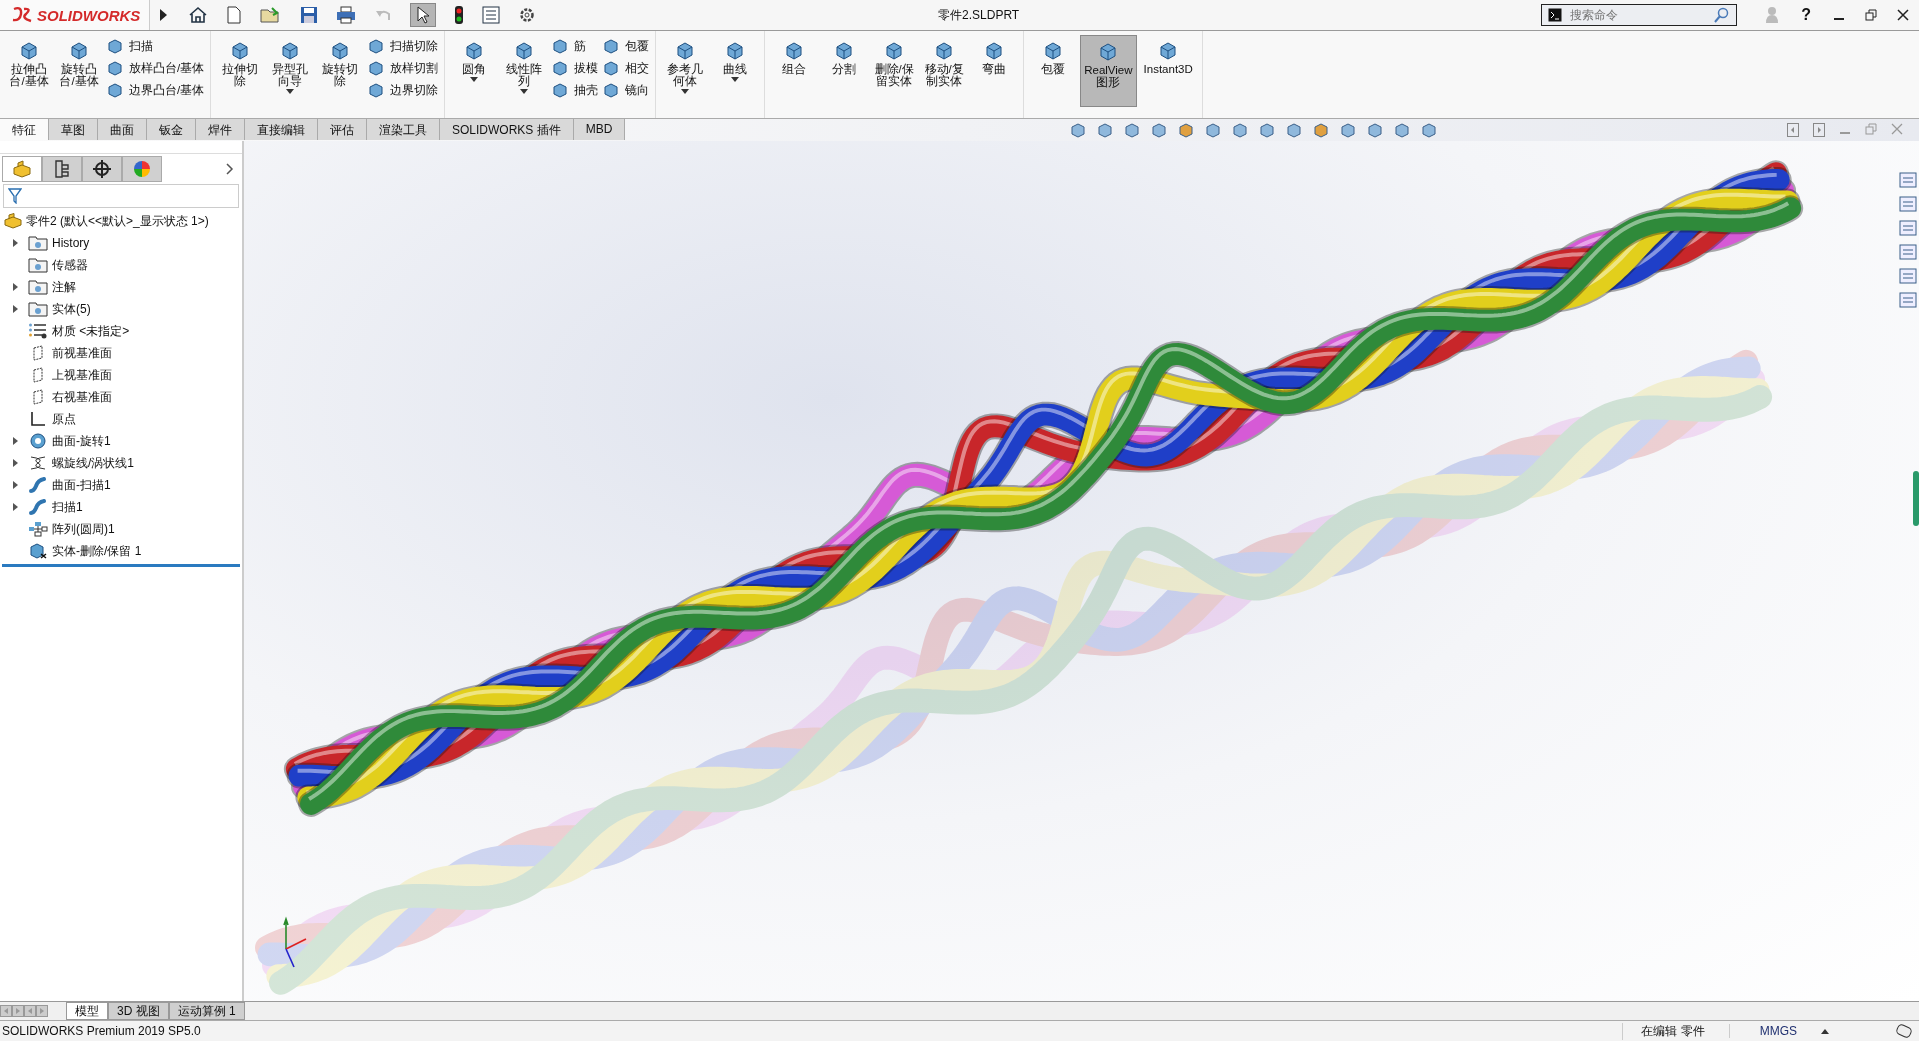 The height and width of the screenshot is (1041, 1919). I want to click on ribbon-button: 删除/保留实体, so click(894, 71).